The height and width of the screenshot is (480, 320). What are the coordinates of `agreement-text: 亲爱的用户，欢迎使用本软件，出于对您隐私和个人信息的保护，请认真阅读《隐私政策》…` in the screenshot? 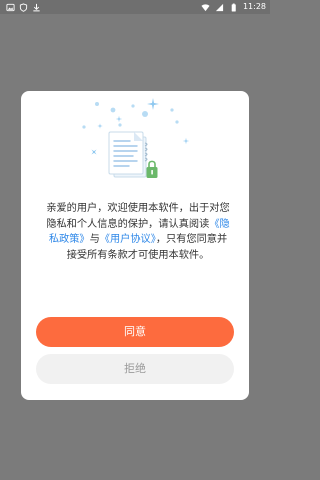 It's located at (138, 232).